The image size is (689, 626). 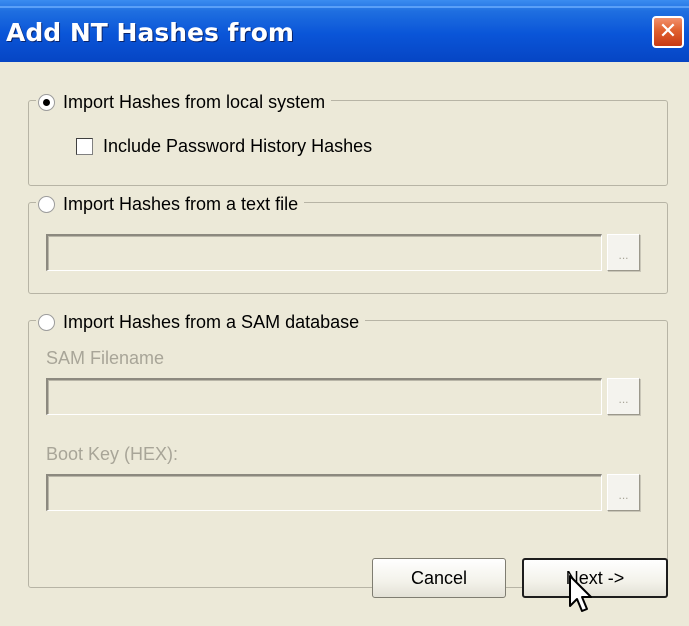 What do you see at coordinates (595, 578) in the screenshot?
I see `next-button: Next ->` at bounding box center [595, 578].